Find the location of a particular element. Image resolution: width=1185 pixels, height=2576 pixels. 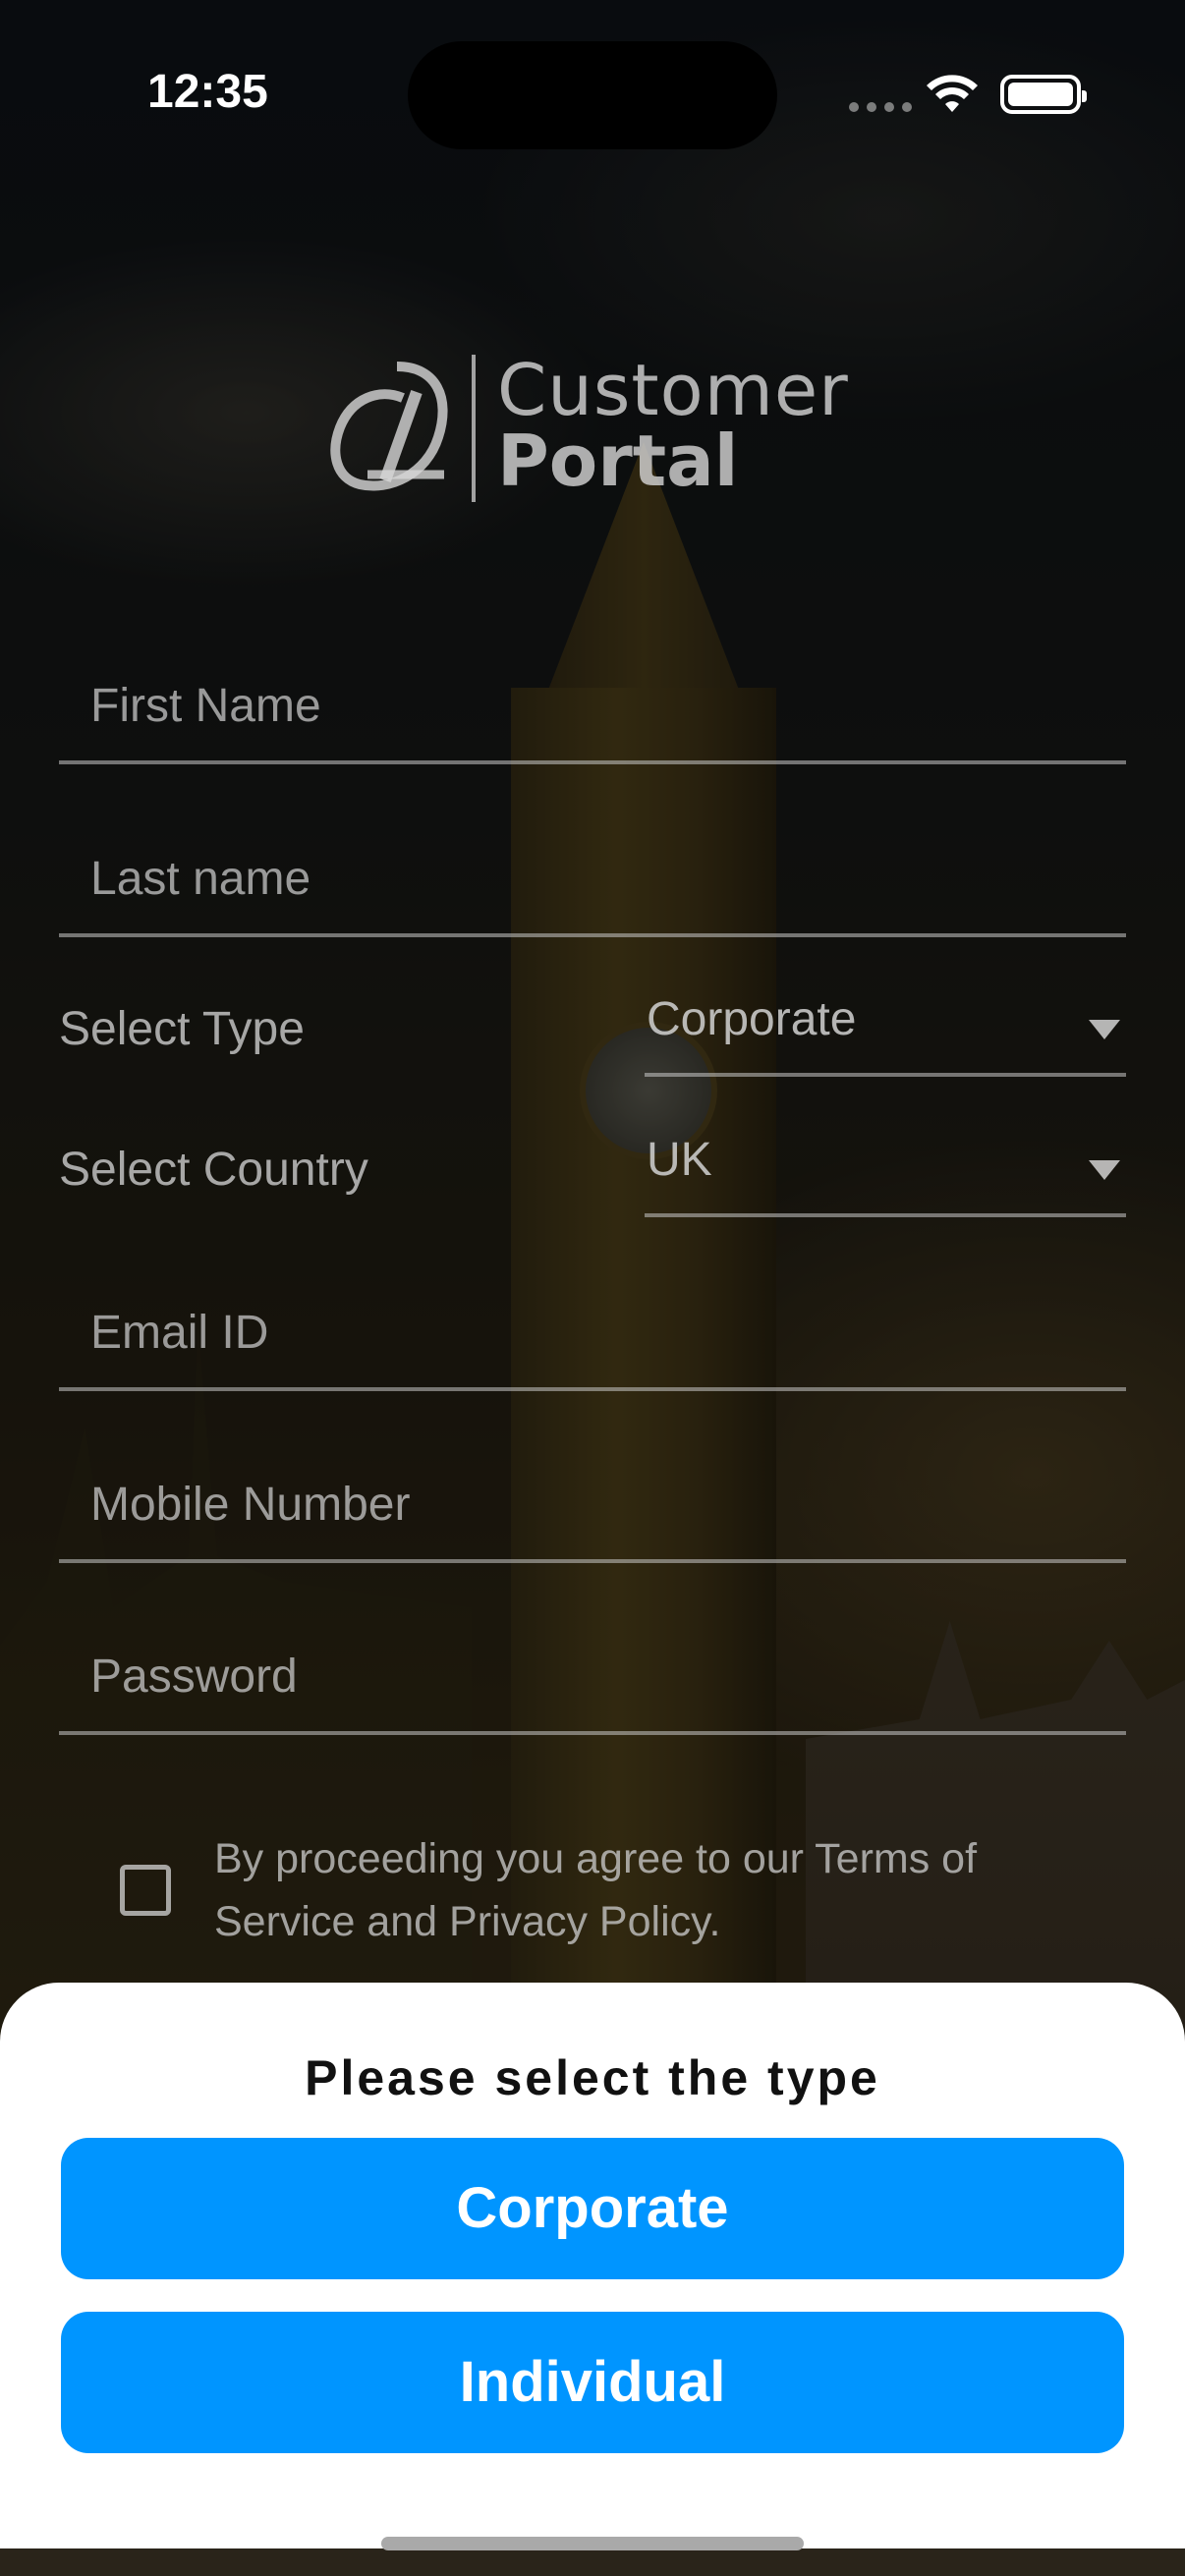

last-name-input is located at coordinates (581, 879).